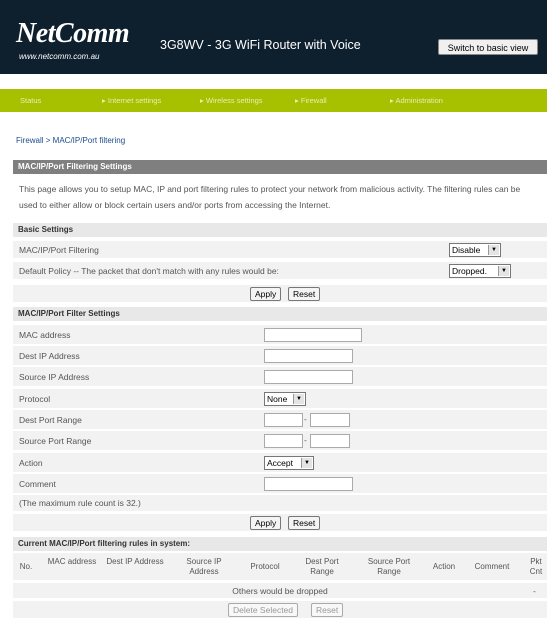 The width and height of the screenshot is (547, 619). I want to click on breadcrumb: Firewall > MAC/IP/Port filtering, so click(70, 140).